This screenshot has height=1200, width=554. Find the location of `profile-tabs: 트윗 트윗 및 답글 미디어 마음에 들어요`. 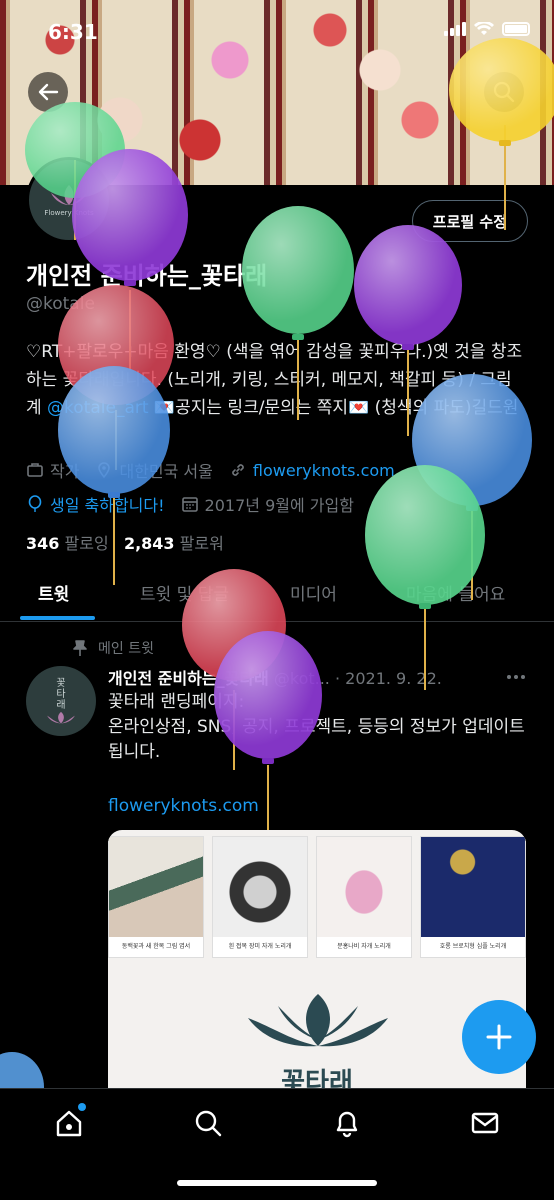

profile-tabs: 트윗 트윗 및 답글 미디어 마음에 들어요 is located at coordinates (277, 591).